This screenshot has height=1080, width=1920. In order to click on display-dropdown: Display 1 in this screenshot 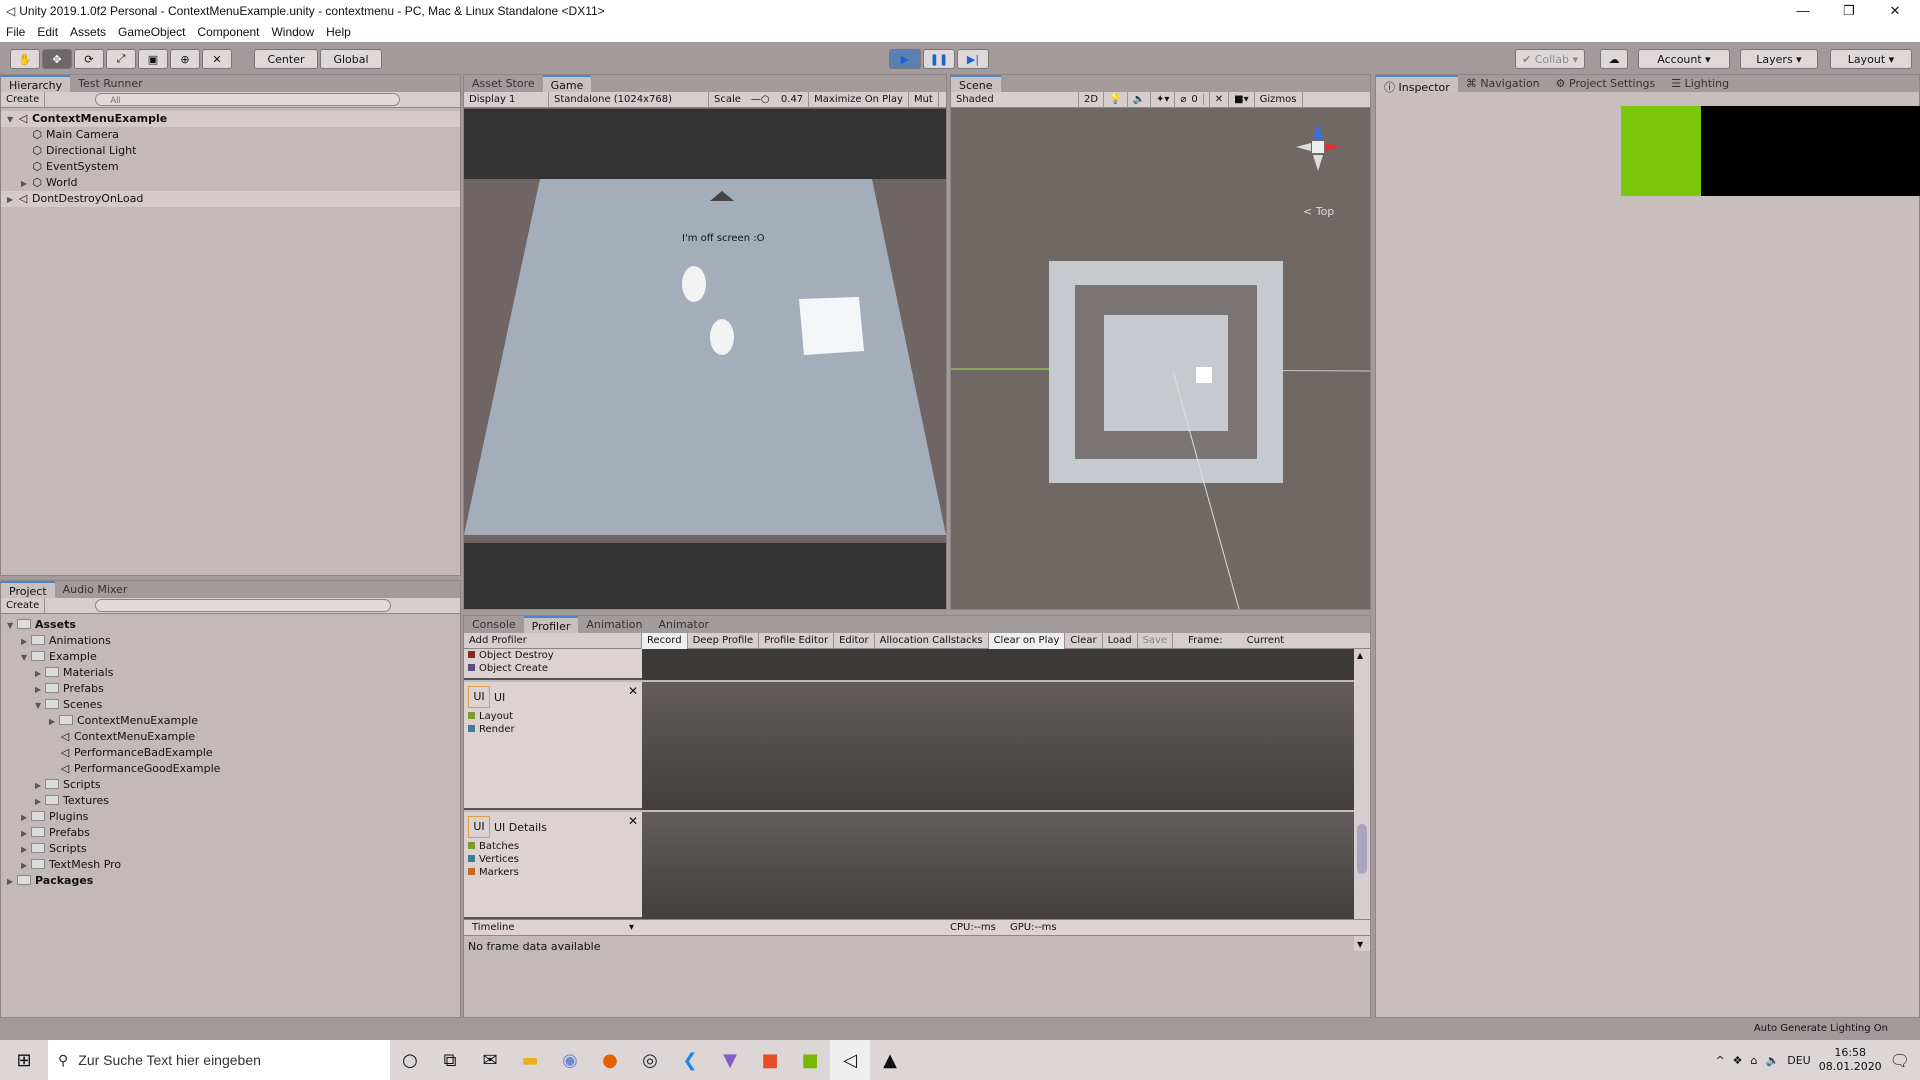, I will do `click(506, 99)`.